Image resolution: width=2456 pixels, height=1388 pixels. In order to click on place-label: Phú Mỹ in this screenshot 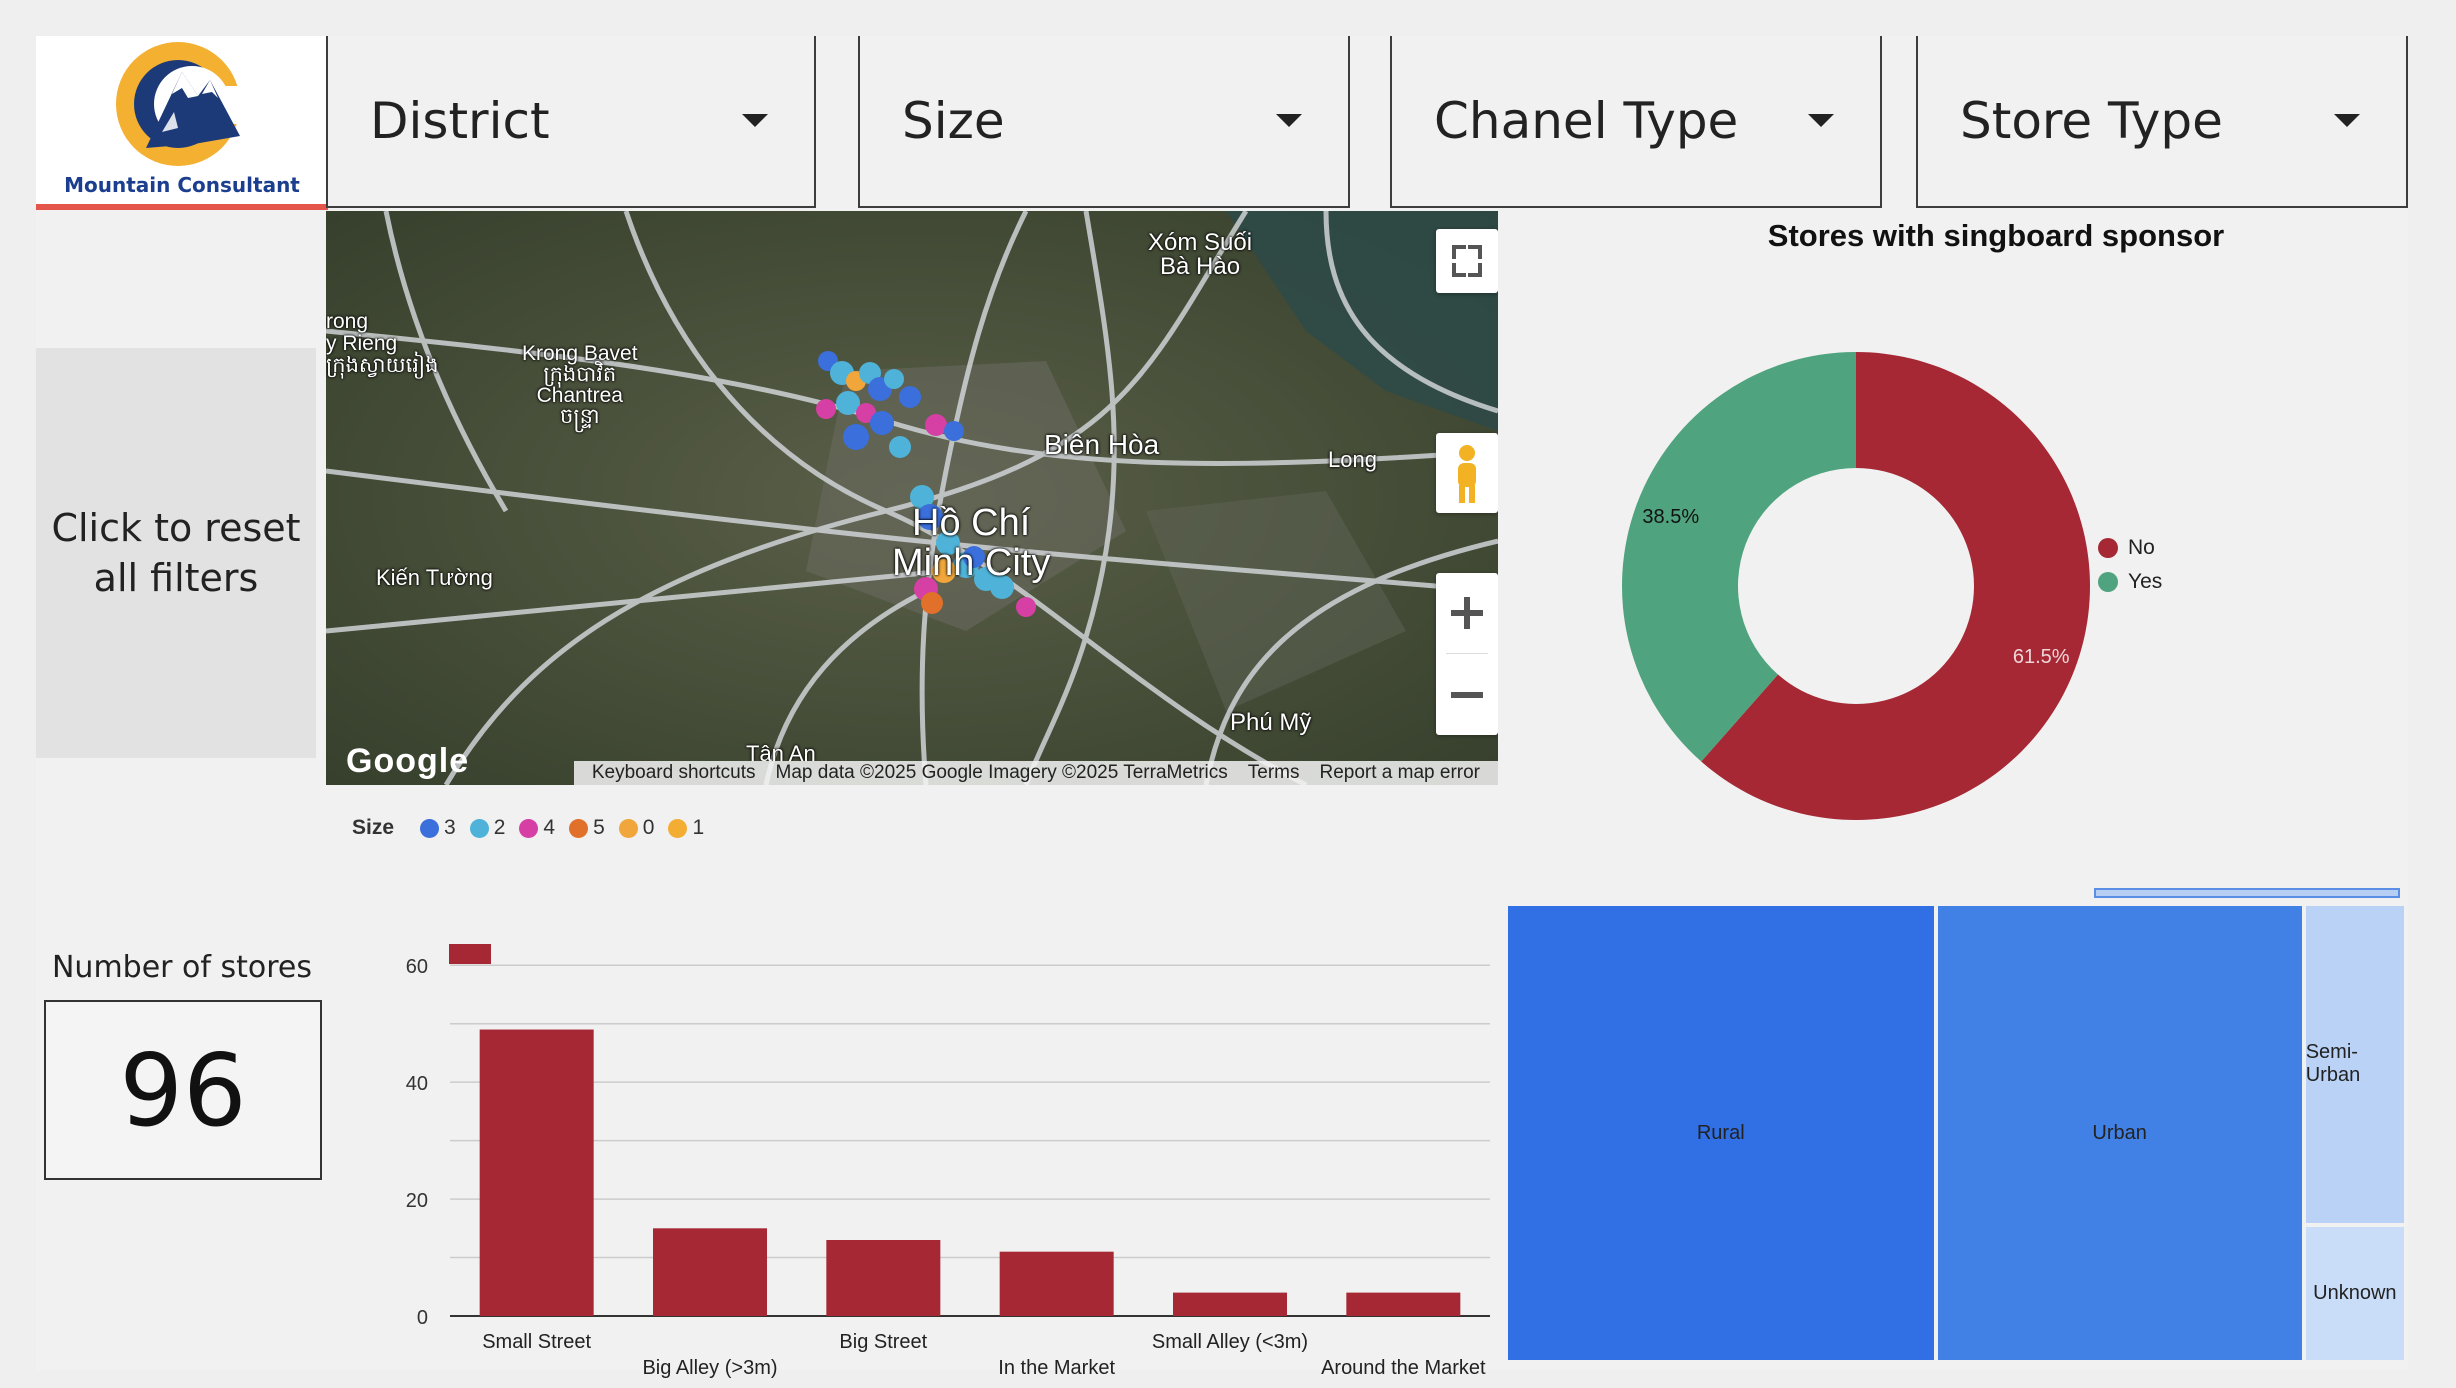, I will do `click(1271, 722)`.